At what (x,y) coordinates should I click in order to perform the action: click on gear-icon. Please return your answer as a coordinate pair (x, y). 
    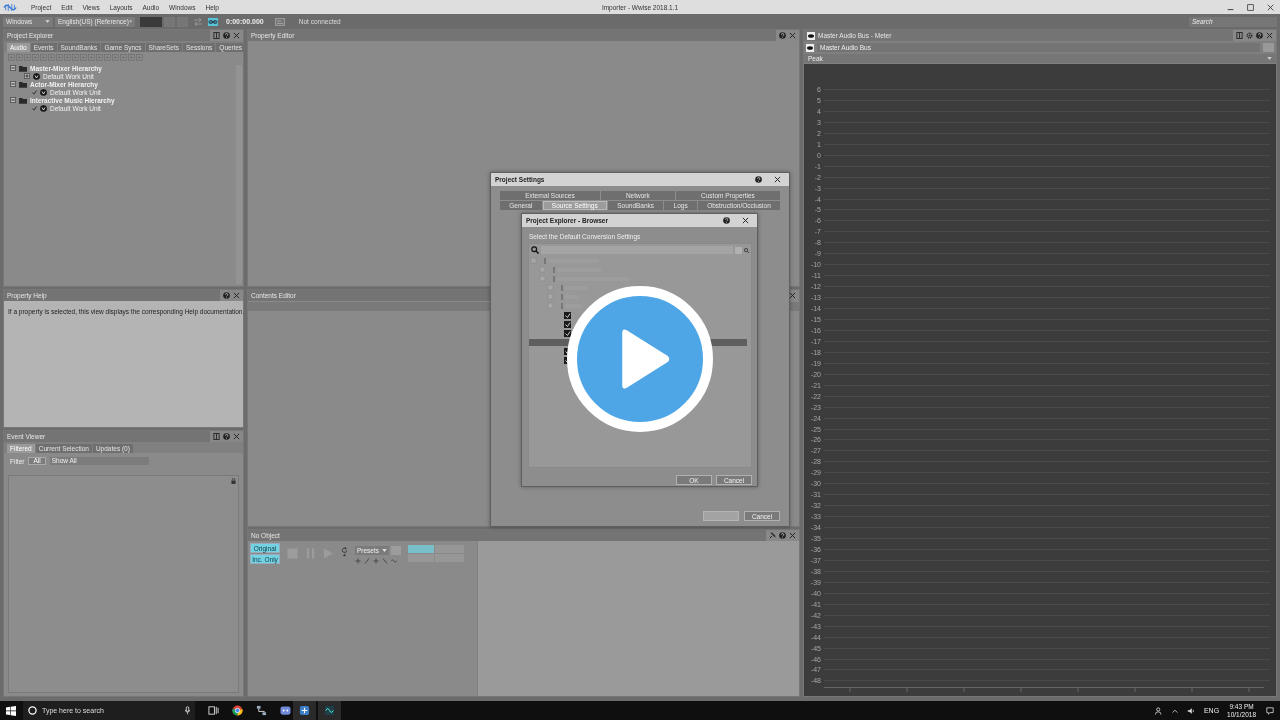
    Looking at the image, I should click on (1249, 35).